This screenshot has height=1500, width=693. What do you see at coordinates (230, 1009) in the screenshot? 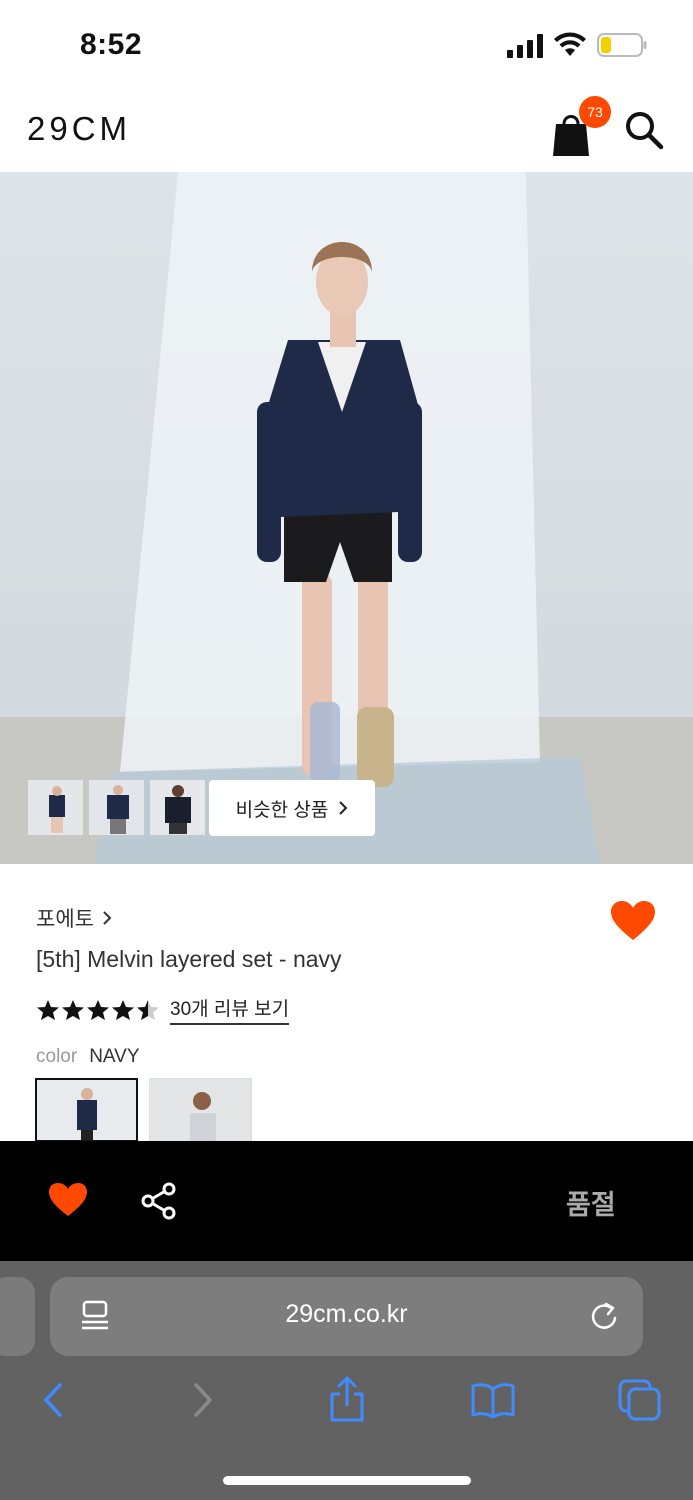
I see `review-link: 30개 리뷰 보기` at bounding box center [230, 1009].